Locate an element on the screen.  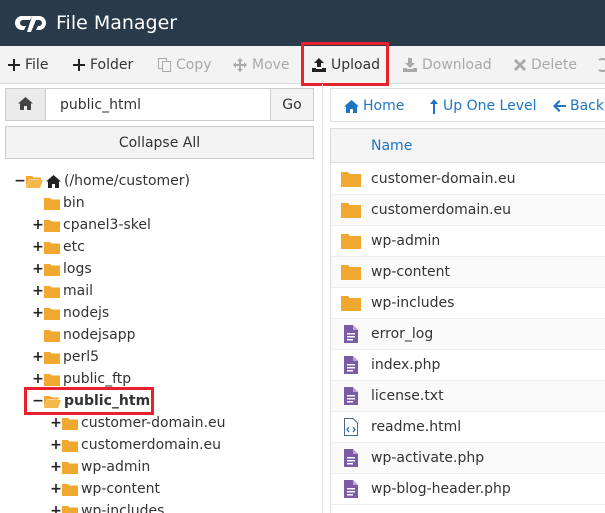
file-name: wp-content is located at coordinates (410, 272).